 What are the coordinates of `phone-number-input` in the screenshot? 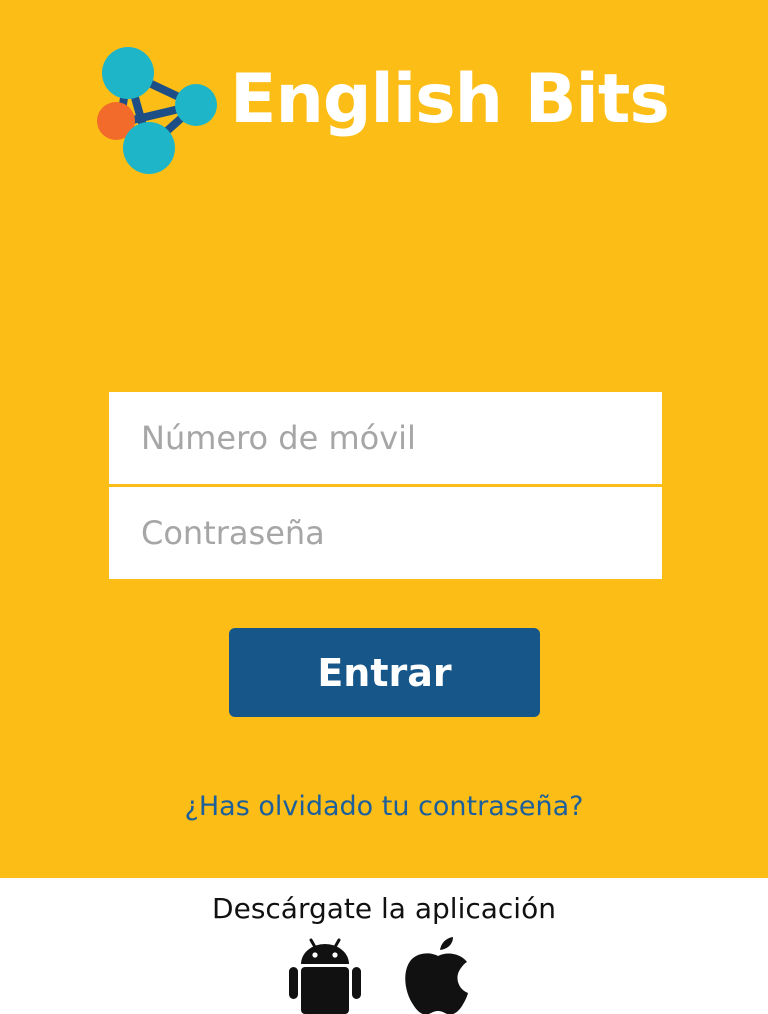 It's located at (385, 438).